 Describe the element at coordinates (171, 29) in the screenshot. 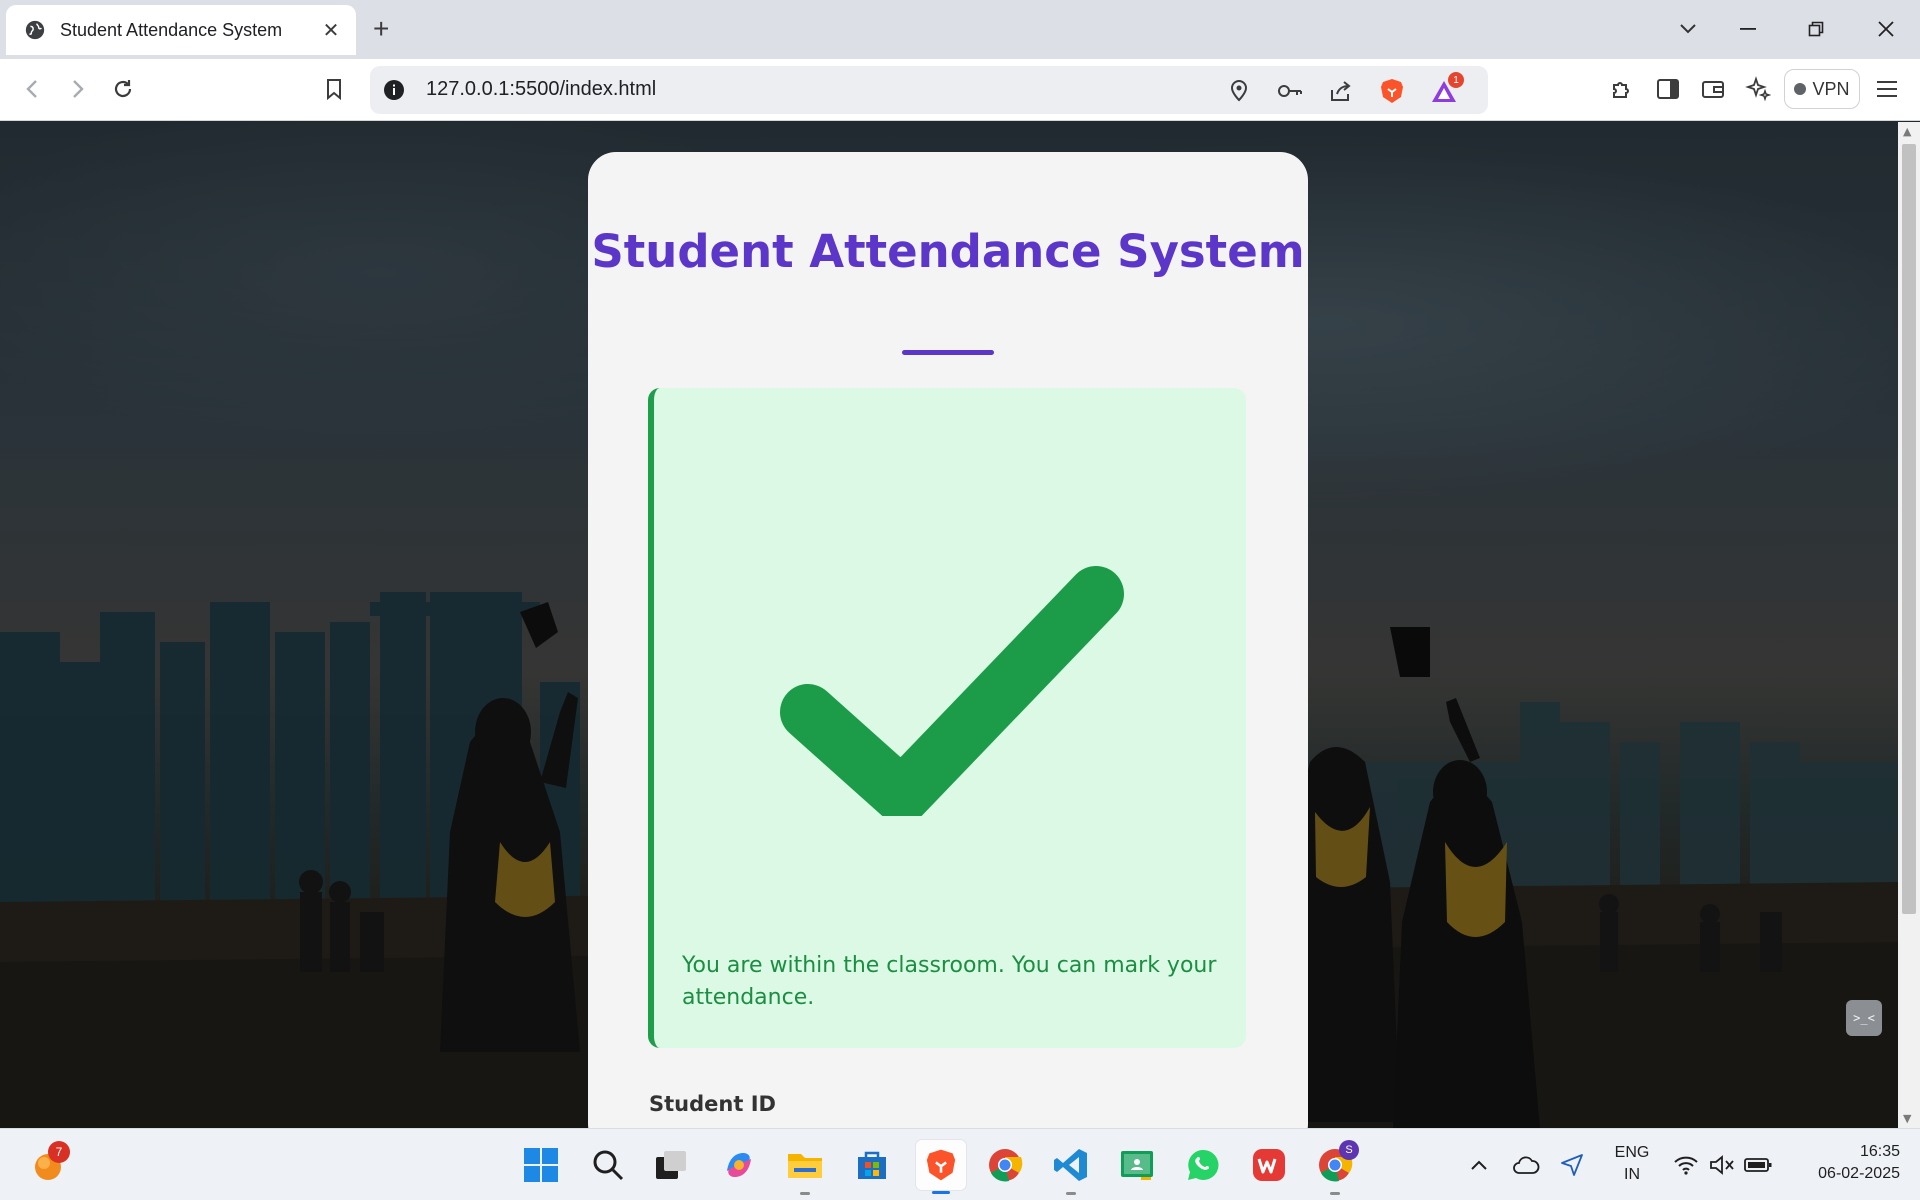

I see `tab-title: Student Attendance System` at that location.